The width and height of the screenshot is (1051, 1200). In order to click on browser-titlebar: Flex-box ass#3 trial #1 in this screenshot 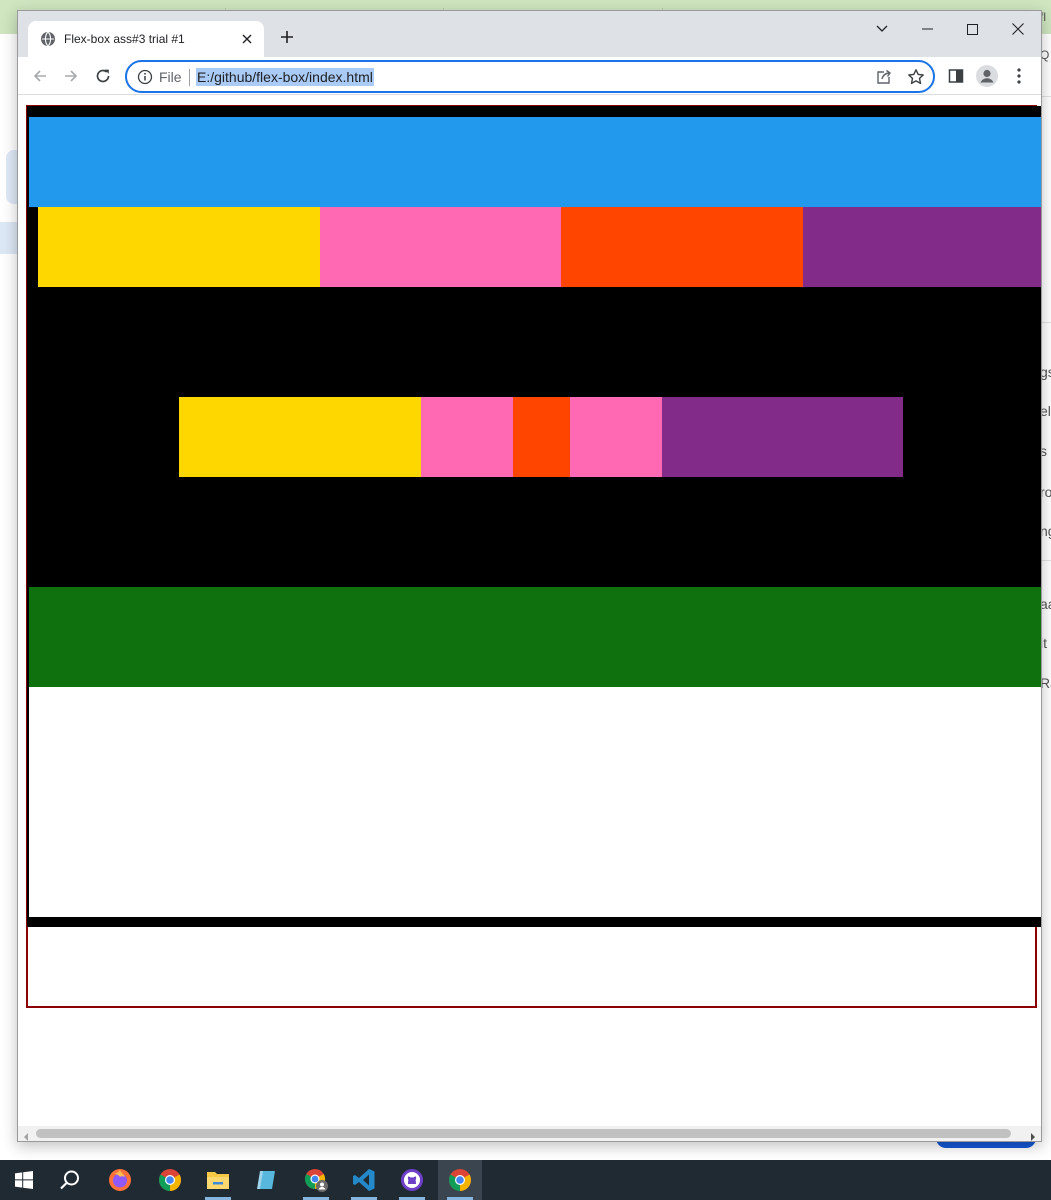, I will do `click(529, 34)`.